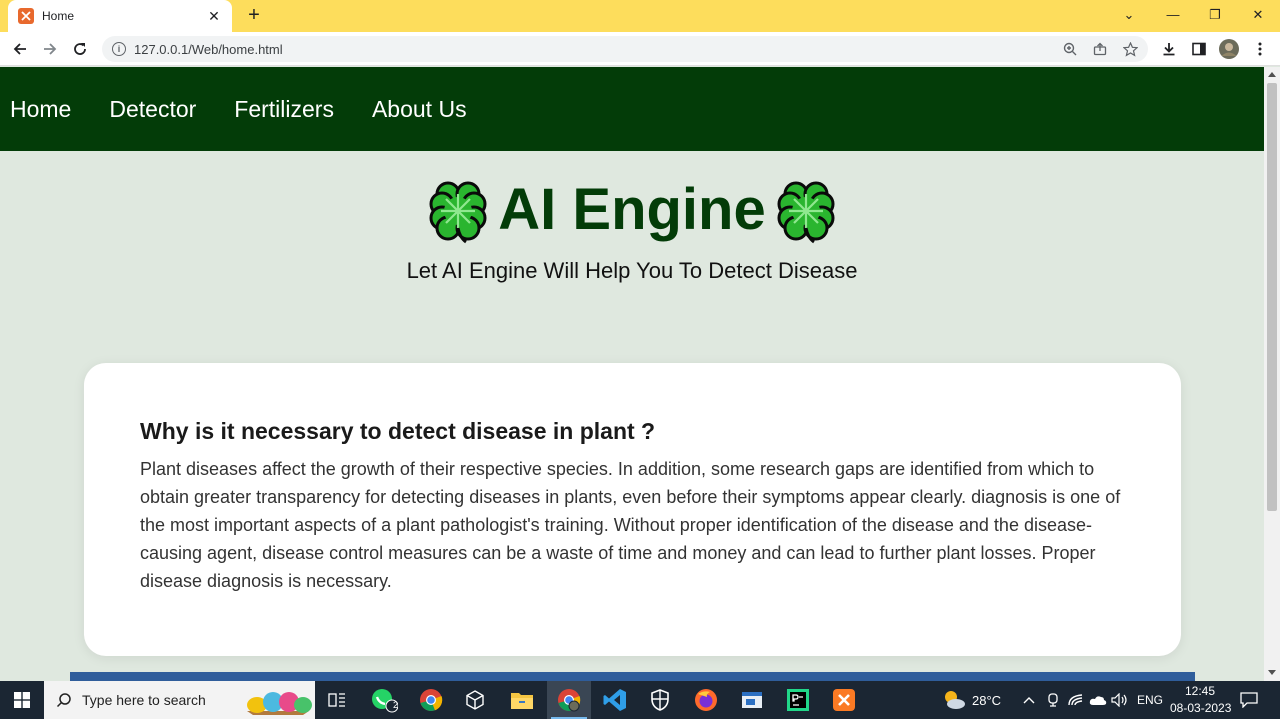 The height and width of the screenshot is (719, 1280). I want to click on vscode-icon, so click(614, 700).